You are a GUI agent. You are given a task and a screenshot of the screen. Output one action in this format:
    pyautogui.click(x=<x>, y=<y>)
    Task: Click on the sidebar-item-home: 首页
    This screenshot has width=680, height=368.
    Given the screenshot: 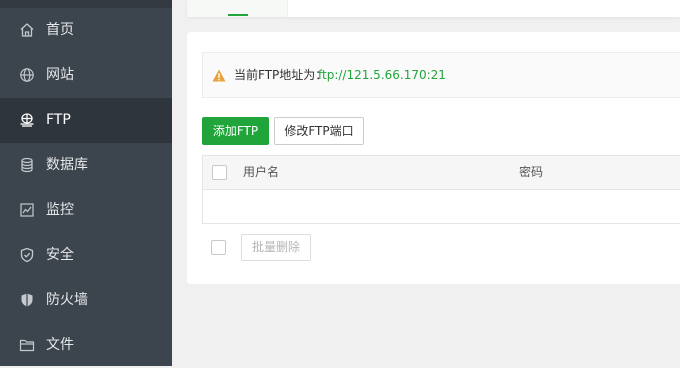 What is the action you would take?
    pyautogui.click(x=86, y=30)
    